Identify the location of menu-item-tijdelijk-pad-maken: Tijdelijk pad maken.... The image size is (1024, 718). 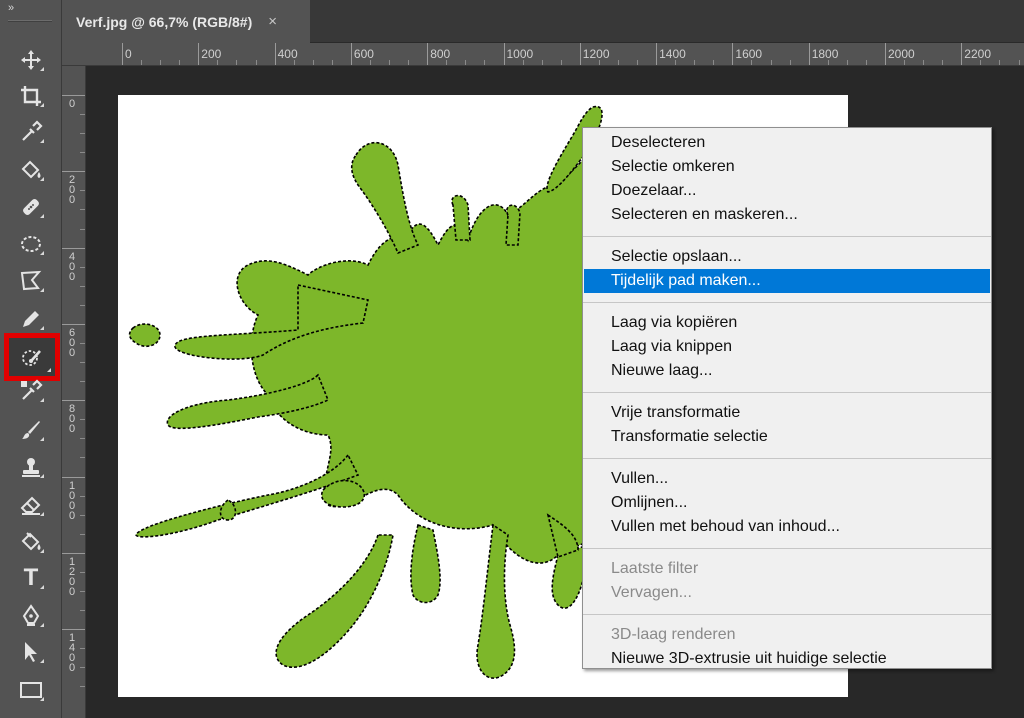
(787, 281).